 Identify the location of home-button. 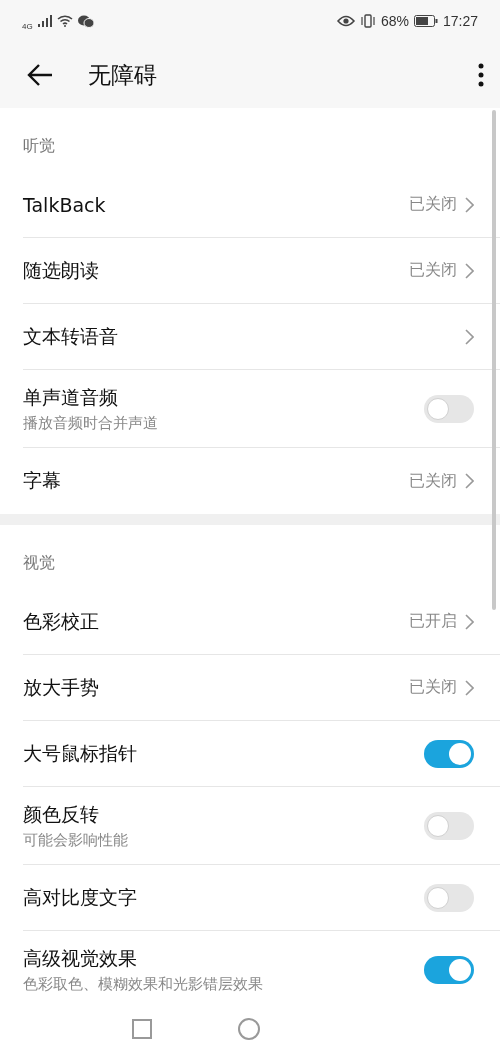
(249, 1028).